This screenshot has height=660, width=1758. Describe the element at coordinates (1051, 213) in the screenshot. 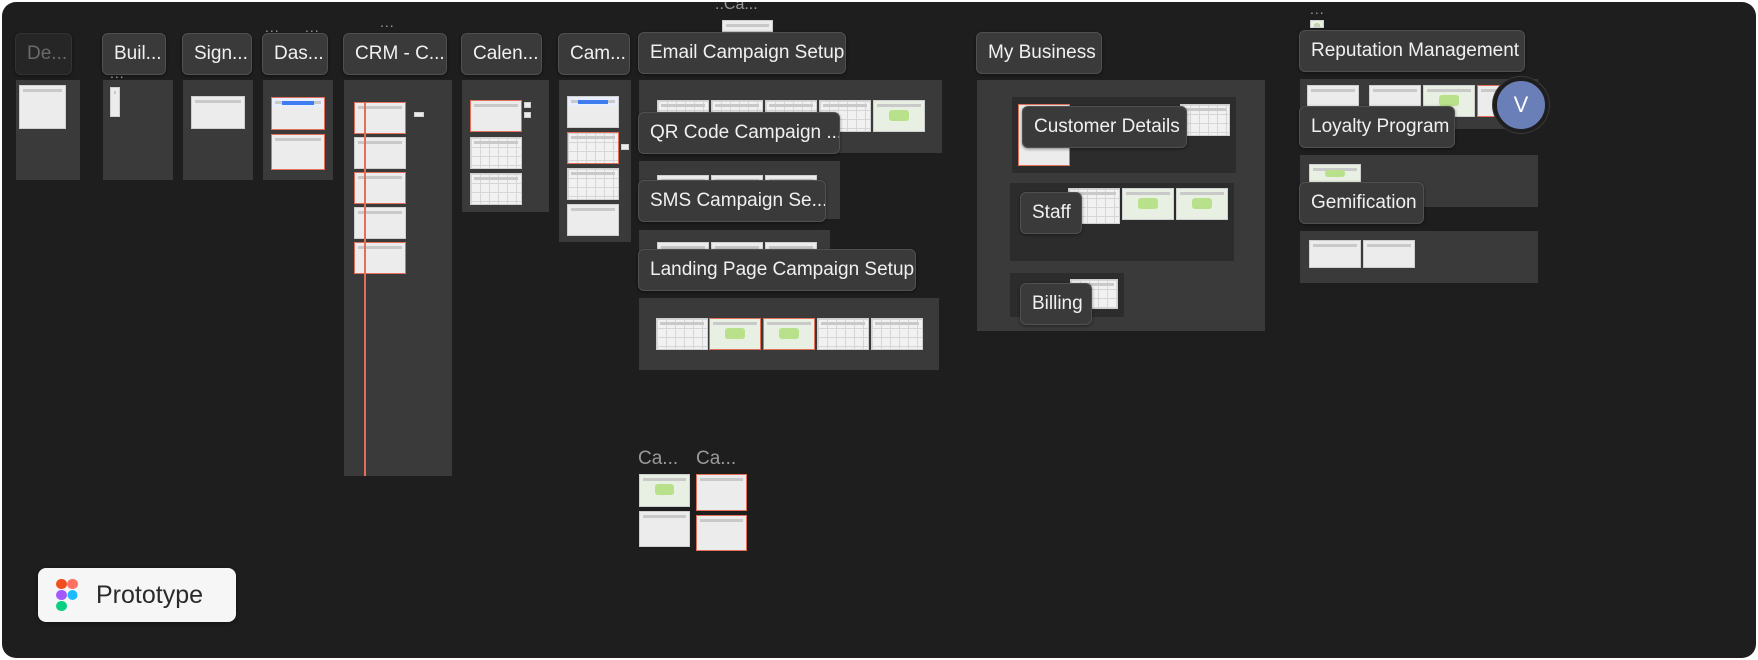

I see `section-label-staff: Staff` at that location.